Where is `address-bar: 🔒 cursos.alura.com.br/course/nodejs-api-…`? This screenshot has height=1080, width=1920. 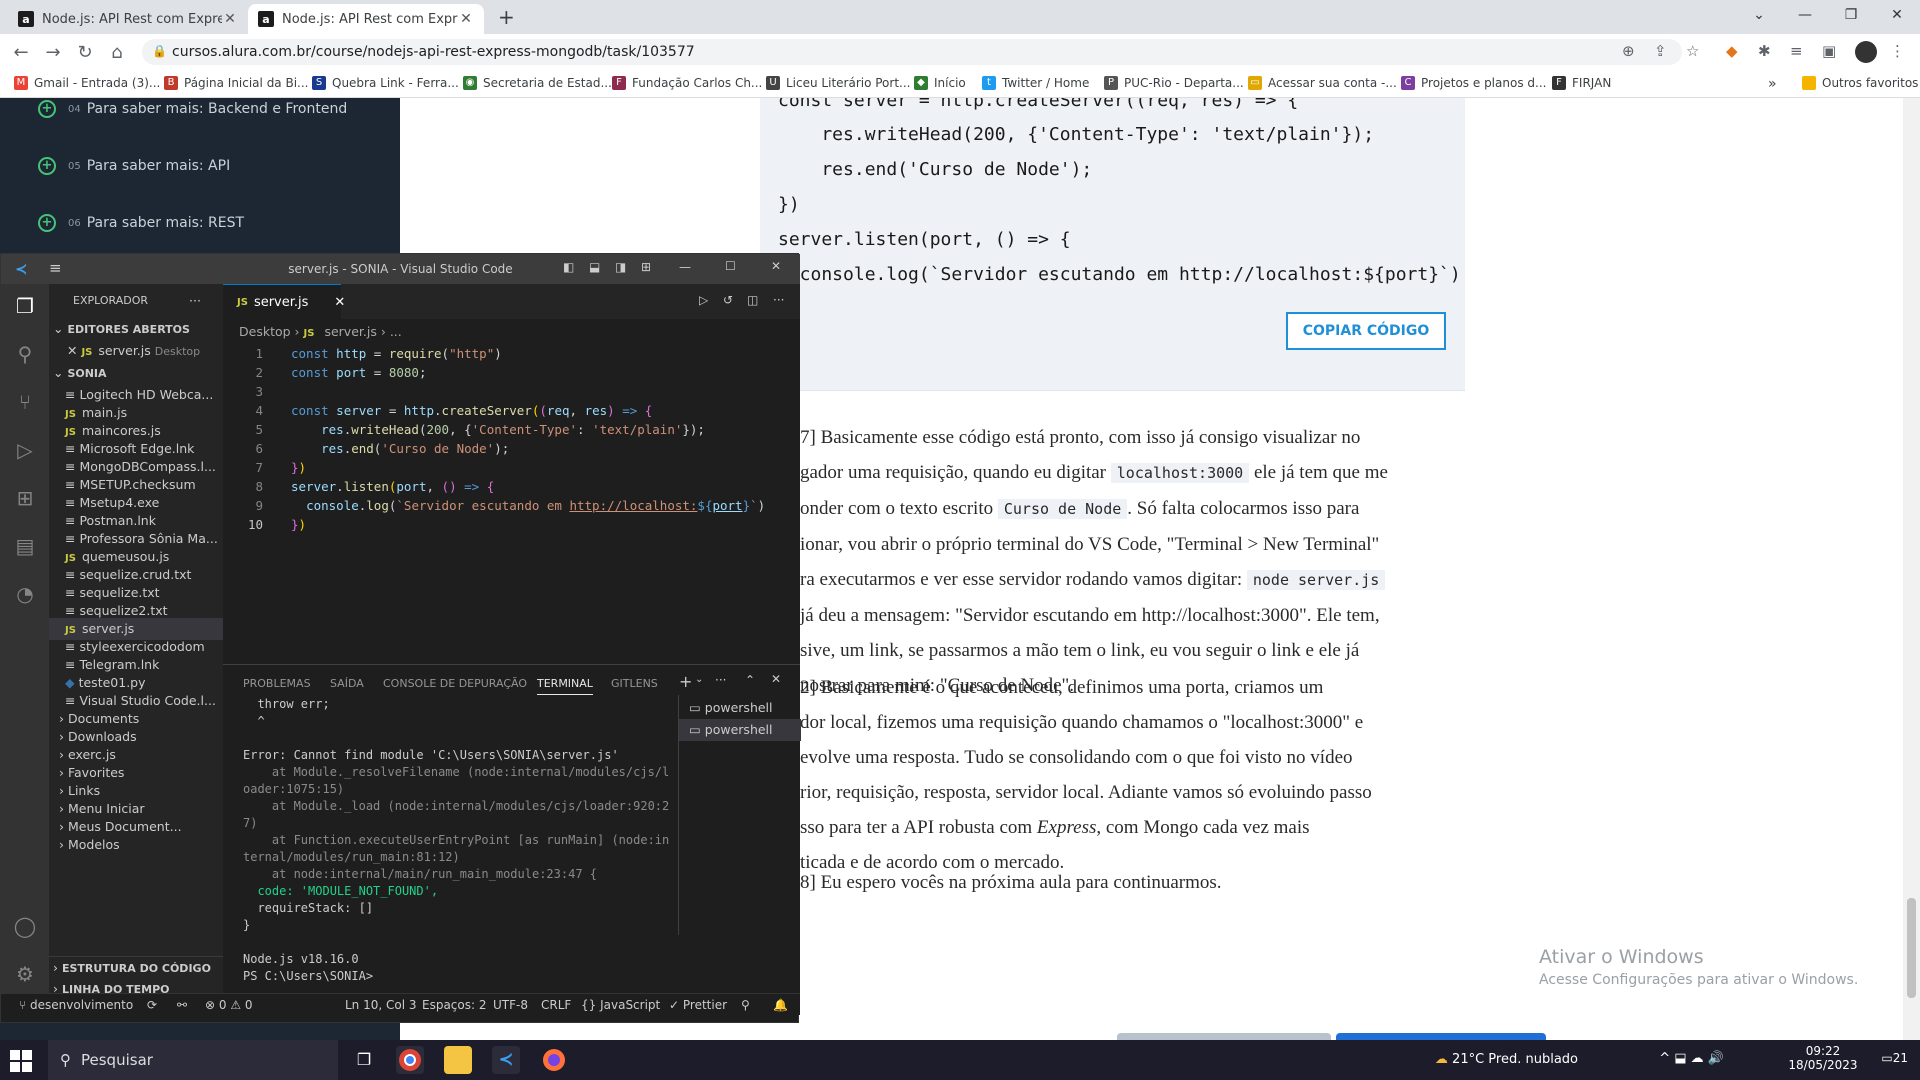 address-bar: 🔒 cursos.alura.com.br/course/nodejs-api-… is located at coordinates (912, 52).